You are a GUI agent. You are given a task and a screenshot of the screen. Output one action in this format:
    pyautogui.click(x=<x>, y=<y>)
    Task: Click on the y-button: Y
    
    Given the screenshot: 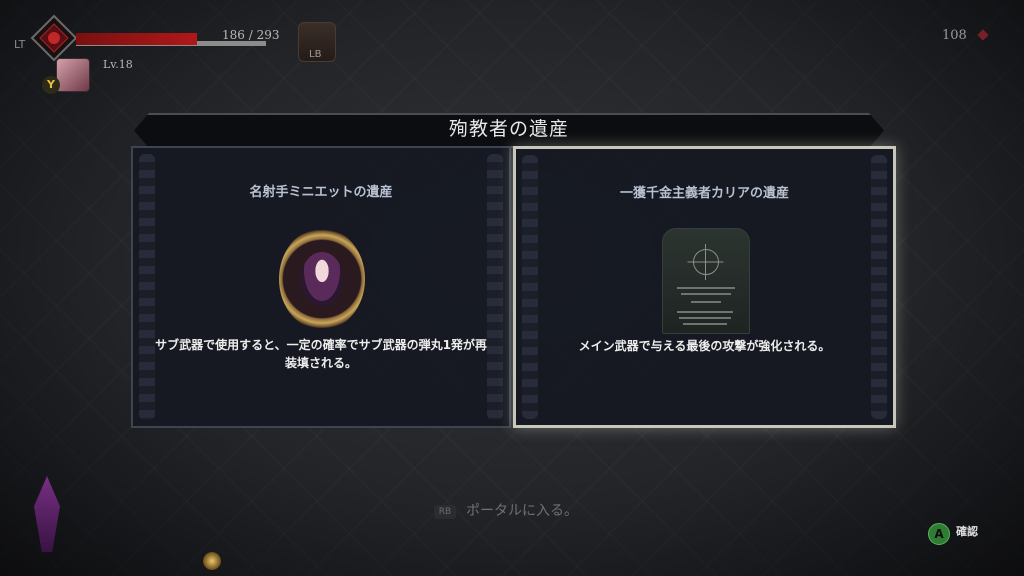 What is the action you would take?
    pyautogui.click(x=51, y=85)
    